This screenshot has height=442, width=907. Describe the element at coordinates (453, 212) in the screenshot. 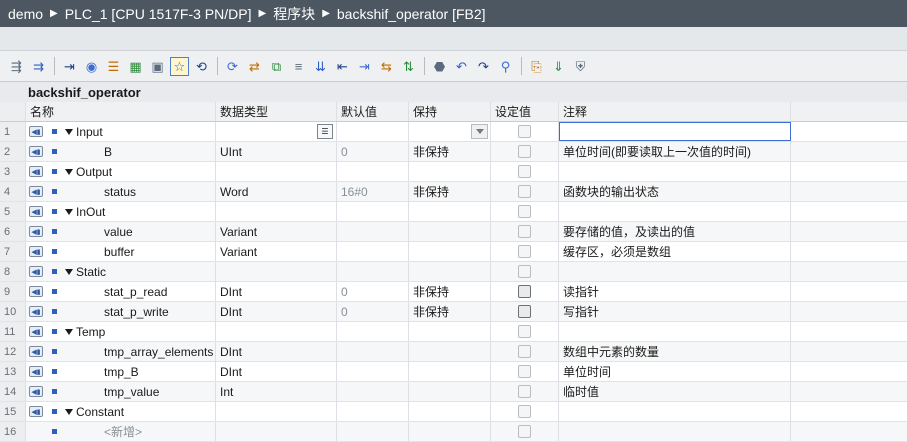

I see `table-row: 5 ◀▮ InOut` at that location.